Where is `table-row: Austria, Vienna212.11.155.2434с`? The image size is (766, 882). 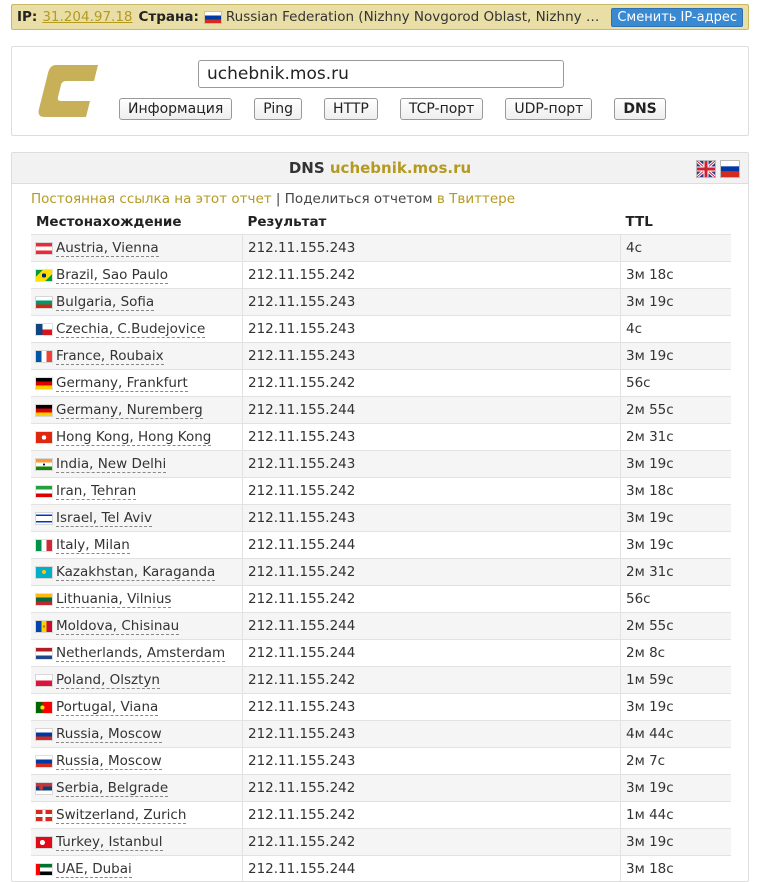 table-row: Austria, Vienna212.11.155.2434с is located at coordinates (381, 248).